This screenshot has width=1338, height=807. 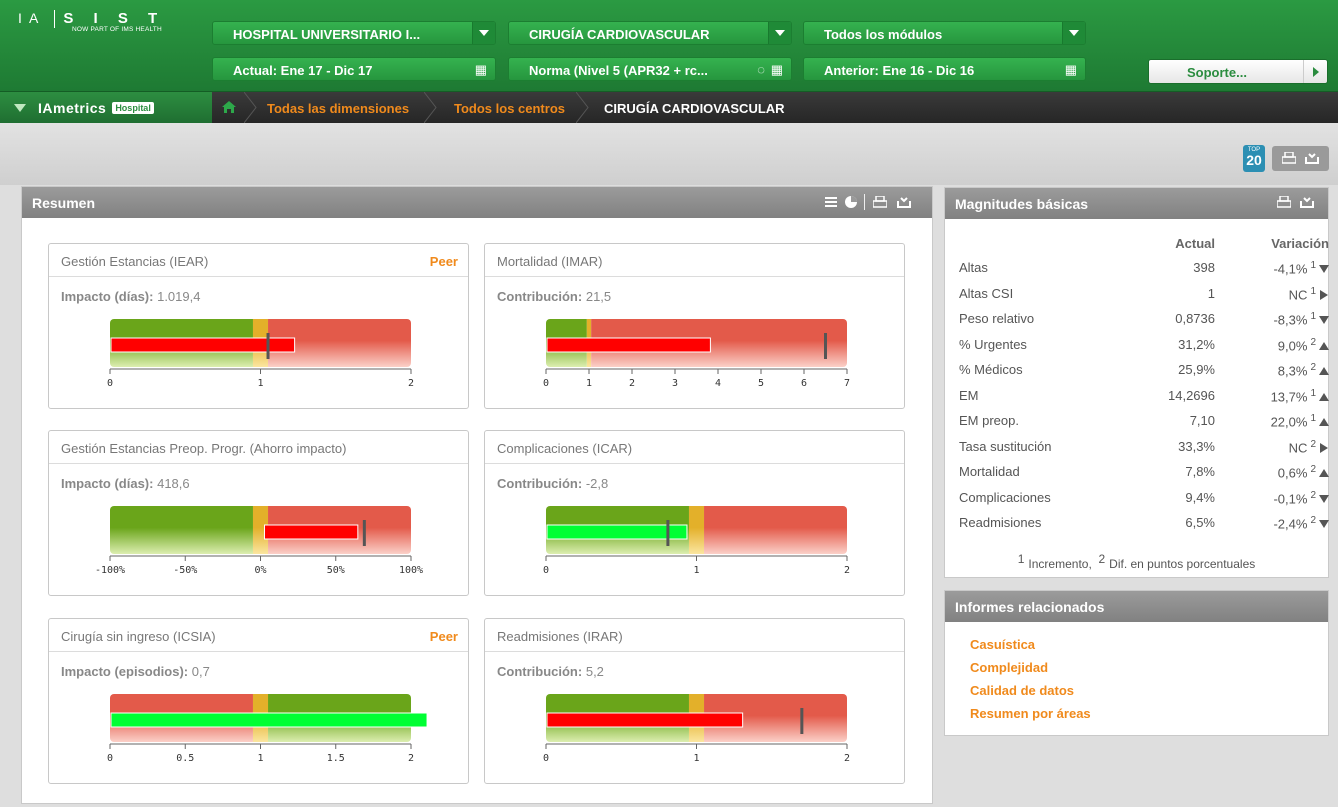 What do you see at coordinates (617, 532) in the screenshot?
I see `value-bar` at bounding box center [617, 532].